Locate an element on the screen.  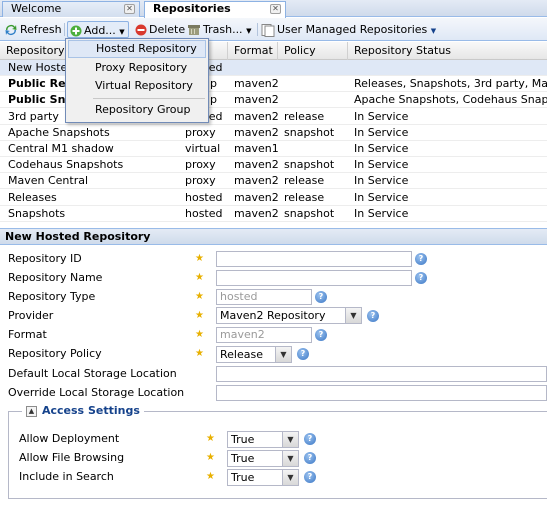
delete-button: Delete is located at coordinates (160, 29).